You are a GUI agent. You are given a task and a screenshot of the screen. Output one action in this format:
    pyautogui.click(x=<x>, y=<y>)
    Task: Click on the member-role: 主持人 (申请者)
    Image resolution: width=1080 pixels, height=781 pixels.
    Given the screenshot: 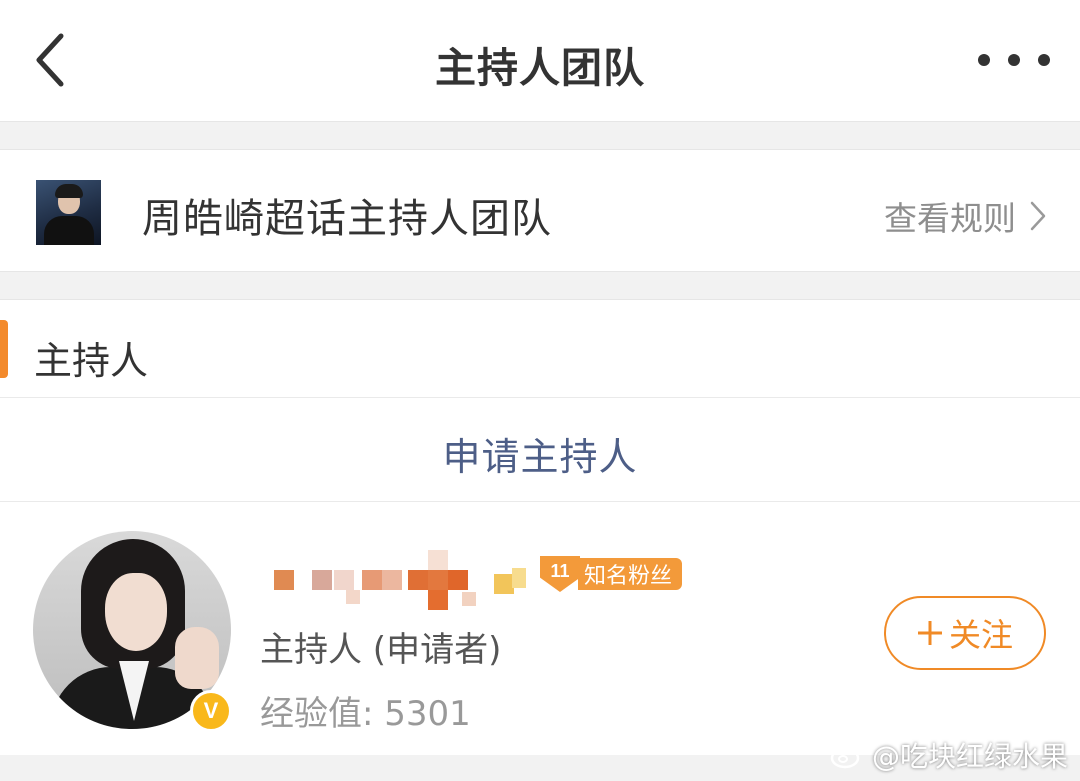 What is the action you would take?
    pyautogui.click(x=381, y=650)
    